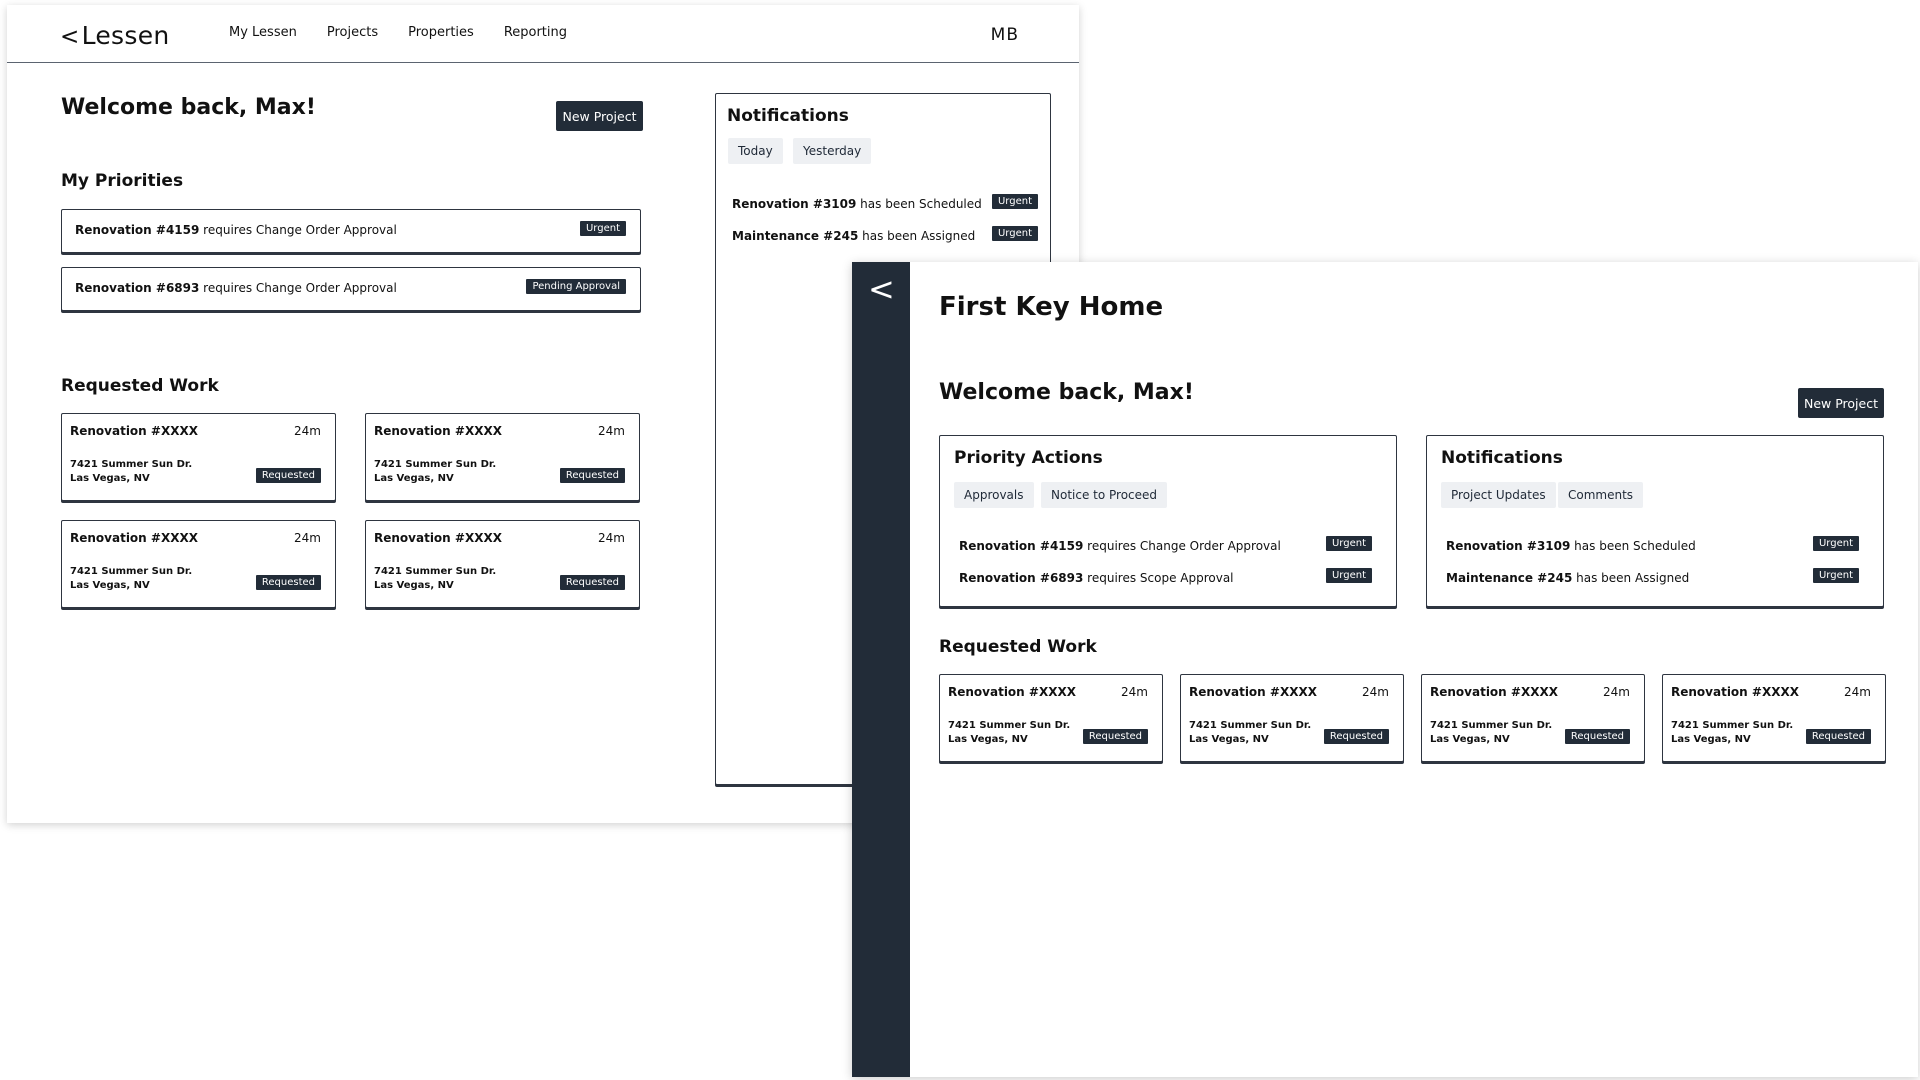  Describe the element at coordinates (1601, 495) in the screenshot. I see `tab-comments: Comments` at that location.